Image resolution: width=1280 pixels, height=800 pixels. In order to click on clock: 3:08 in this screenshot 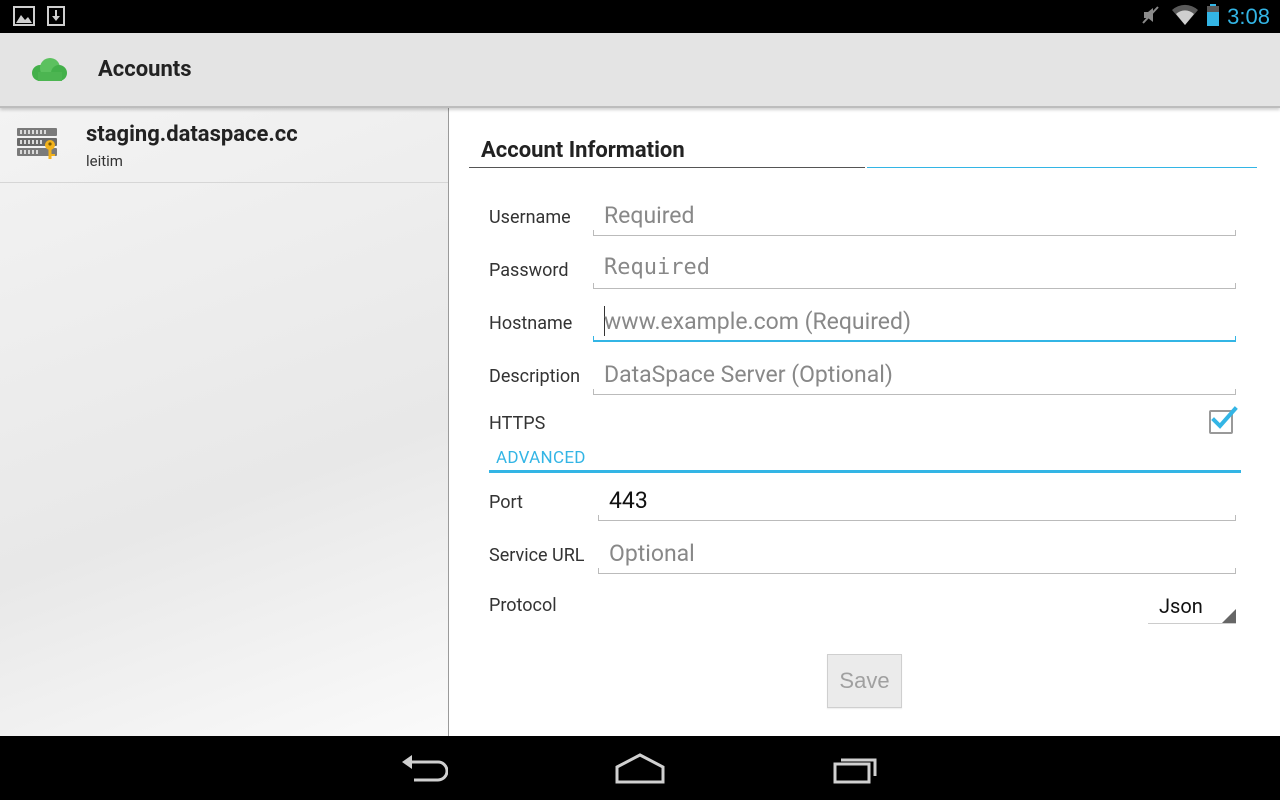, I will do `click(1248, 16)`.